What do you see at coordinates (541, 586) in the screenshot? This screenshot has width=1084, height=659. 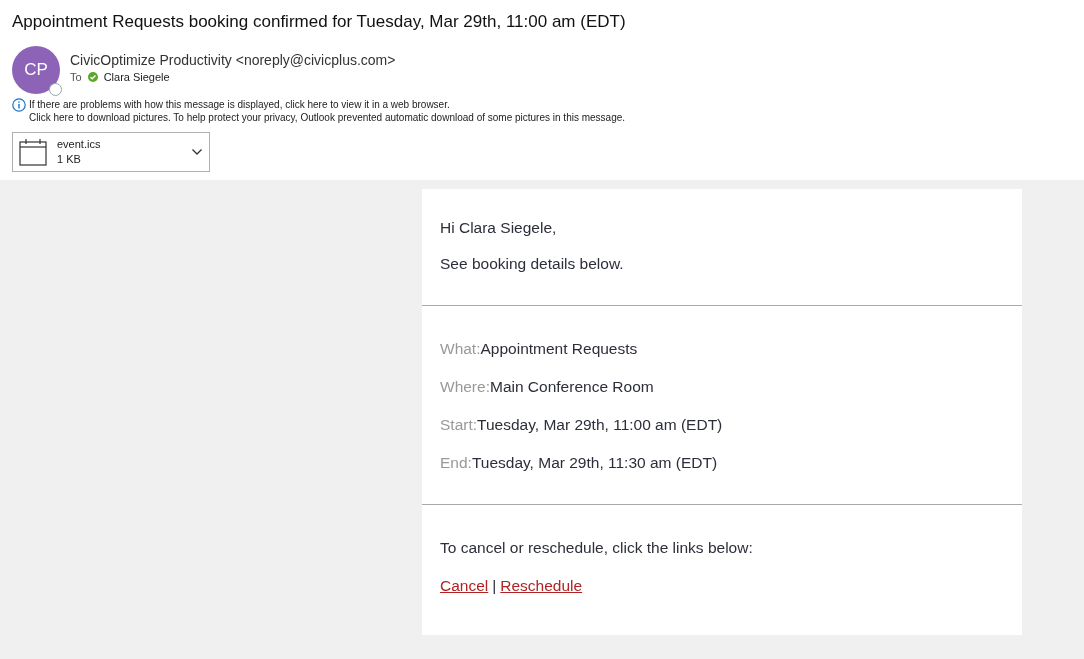 I see `reschedule-link: Reschedule` at bounding box center [541, 586].